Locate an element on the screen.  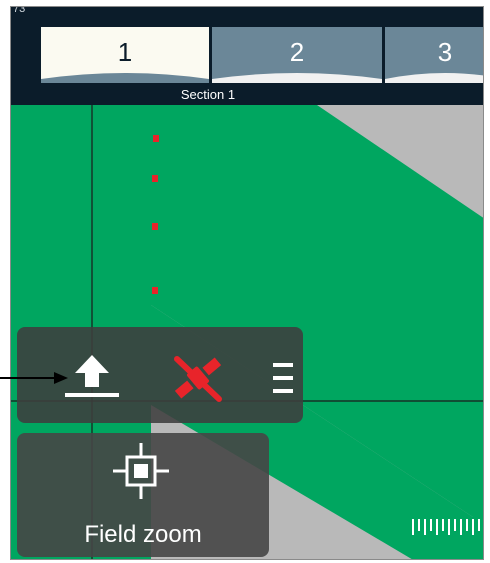
section-tabs: 1 2 3 is located at coordinates (262, 55).